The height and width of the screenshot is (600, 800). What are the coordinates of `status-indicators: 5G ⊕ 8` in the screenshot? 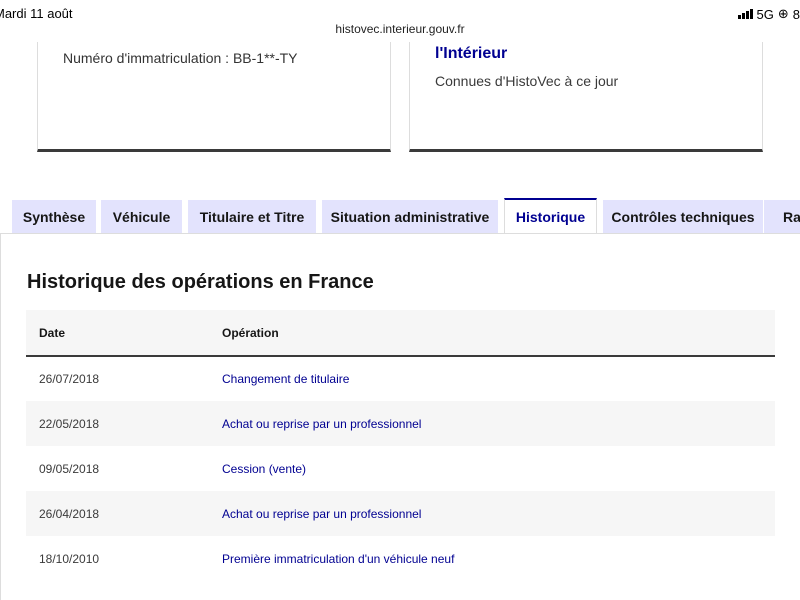 It's located at (768, 14).